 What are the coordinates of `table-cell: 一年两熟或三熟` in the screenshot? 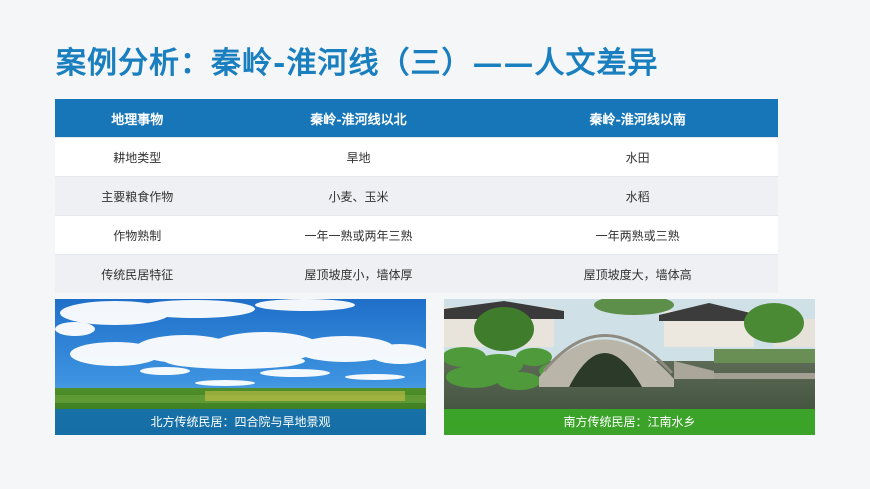 It's located at (637, 235).